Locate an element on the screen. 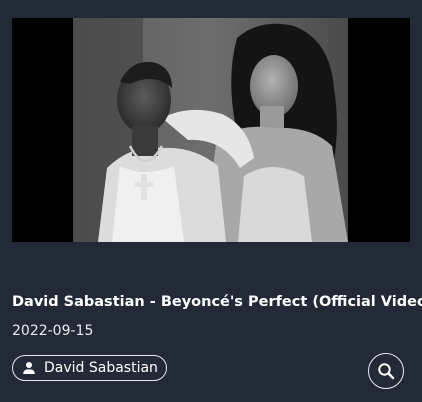 This screenshot has height=402, width=422. search-icon is located at coordinates (386, 371).